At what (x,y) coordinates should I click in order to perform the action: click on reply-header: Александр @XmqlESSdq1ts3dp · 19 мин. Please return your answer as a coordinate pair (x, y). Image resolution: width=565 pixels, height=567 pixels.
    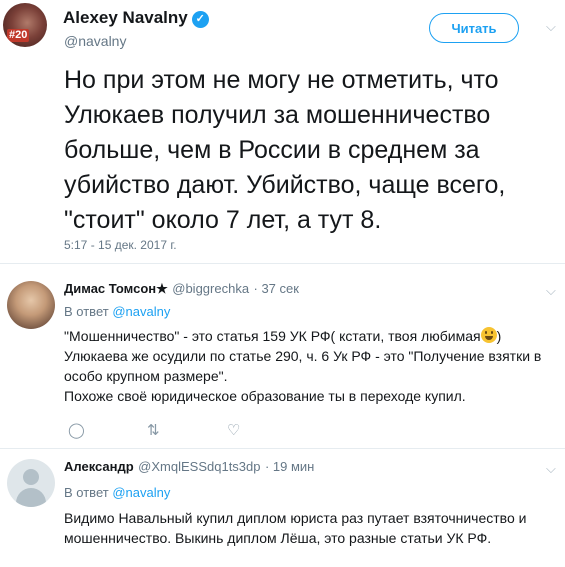
    Looking at the image, I should click on (189, 467).